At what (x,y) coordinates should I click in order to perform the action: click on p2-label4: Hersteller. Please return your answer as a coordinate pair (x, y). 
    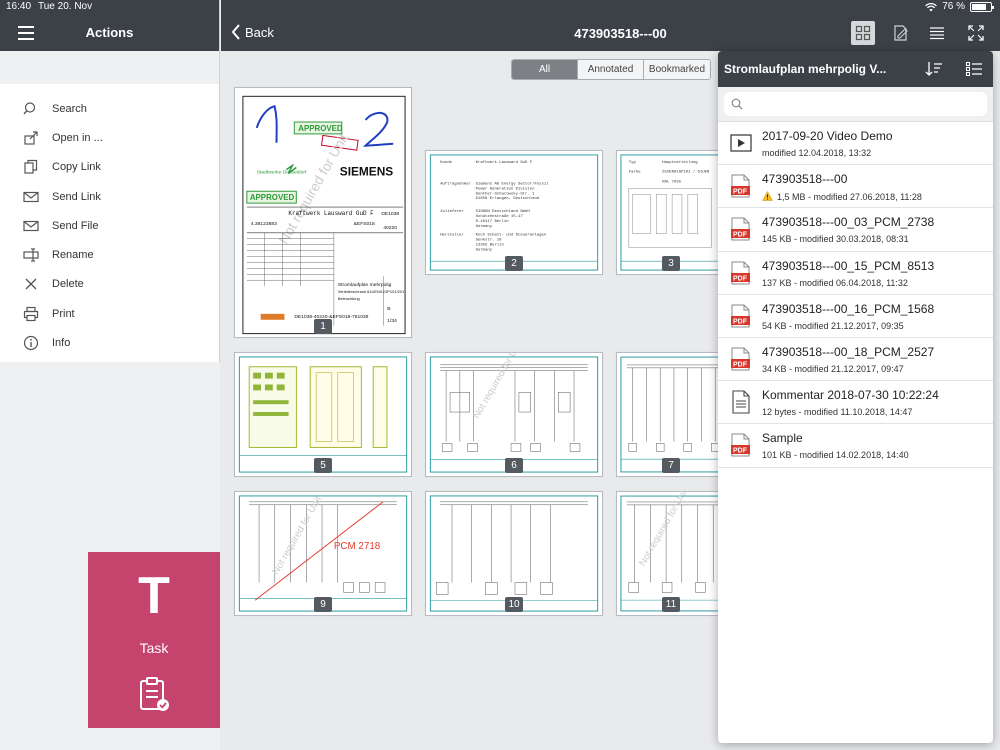
    Looking at the image, I should click on (452, 235).